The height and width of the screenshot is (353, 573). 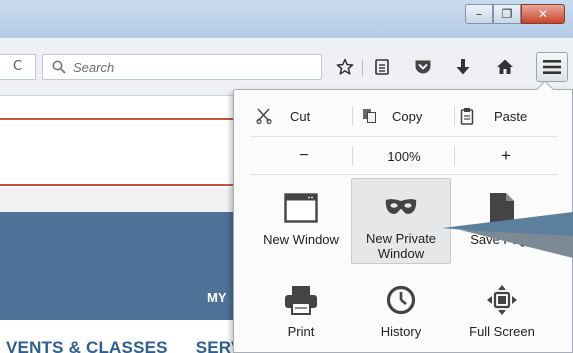 I want to click on reading-list-icon, so click(x=382, y=67).